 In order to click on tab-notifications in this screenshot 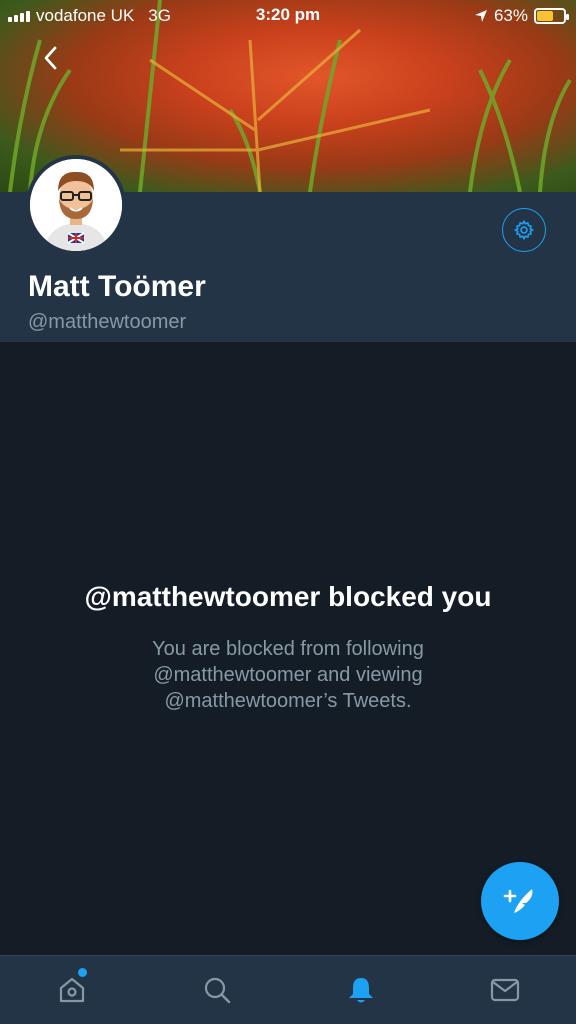, I will do `click(361, 990)`.